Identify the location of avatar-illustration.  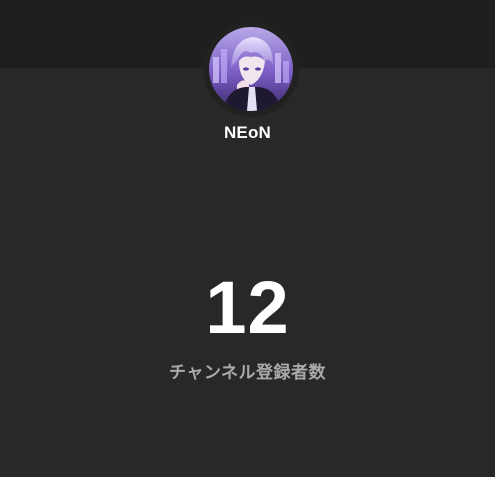
(251, 69).